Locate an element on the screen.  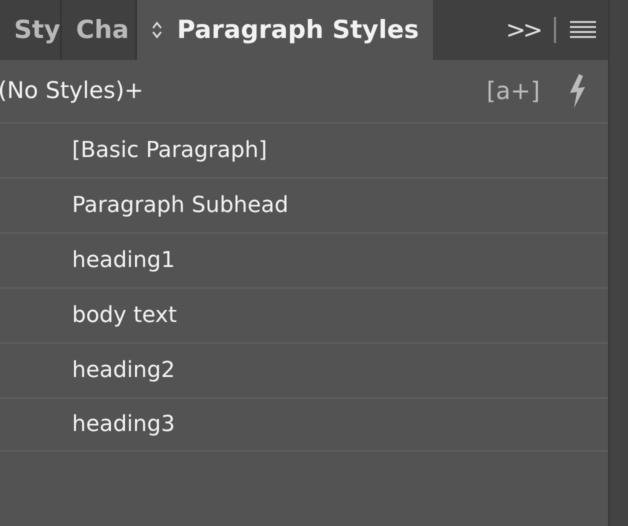
panel-tab: Paragraph Styles is located at coordinates (285, 30).